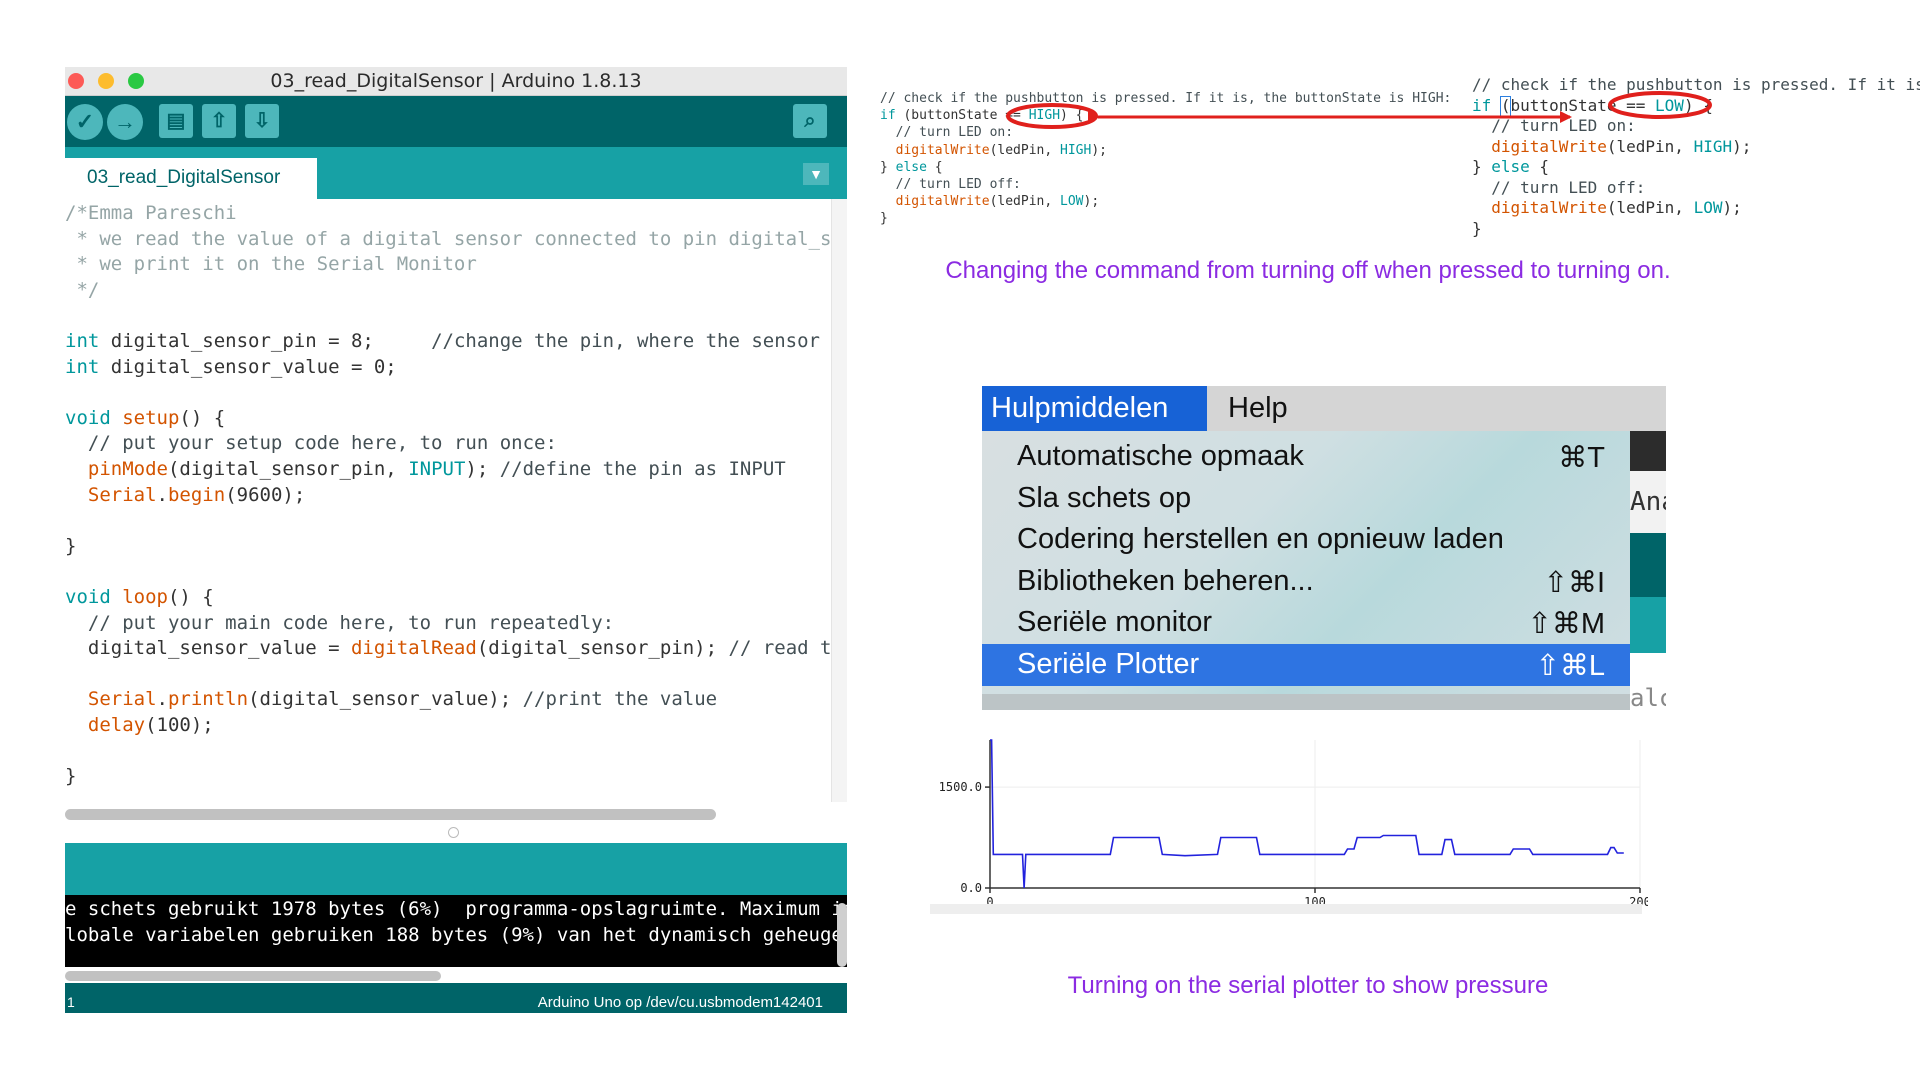 The image size is (1920, 1080). I want to click on menu-item: Codering herstellen en opnieuw laden, so click(1306, 540).